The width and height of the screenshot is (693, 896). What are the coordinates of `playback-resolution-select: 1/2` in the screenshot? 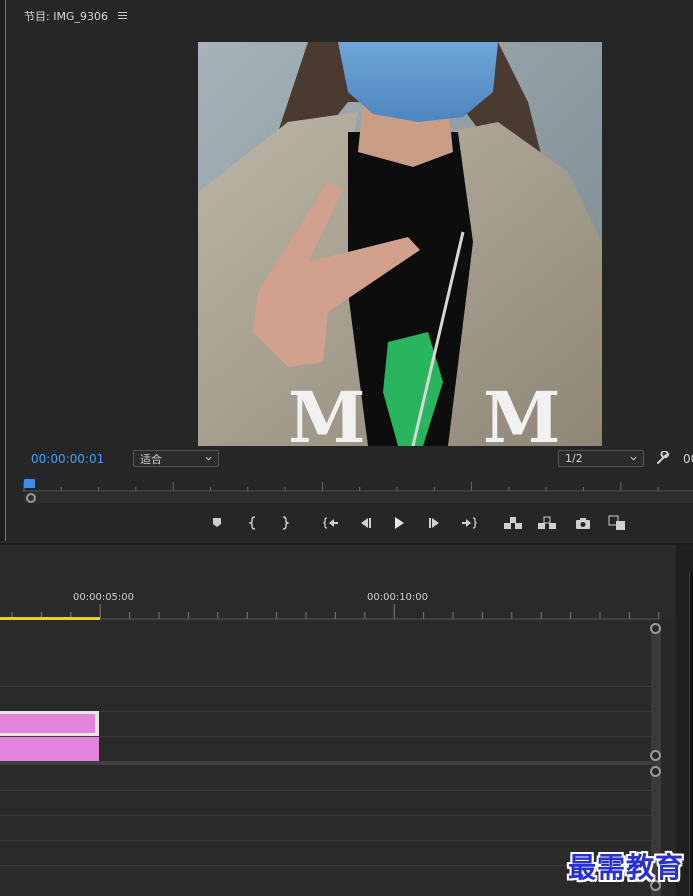 It's located at (601, 458).